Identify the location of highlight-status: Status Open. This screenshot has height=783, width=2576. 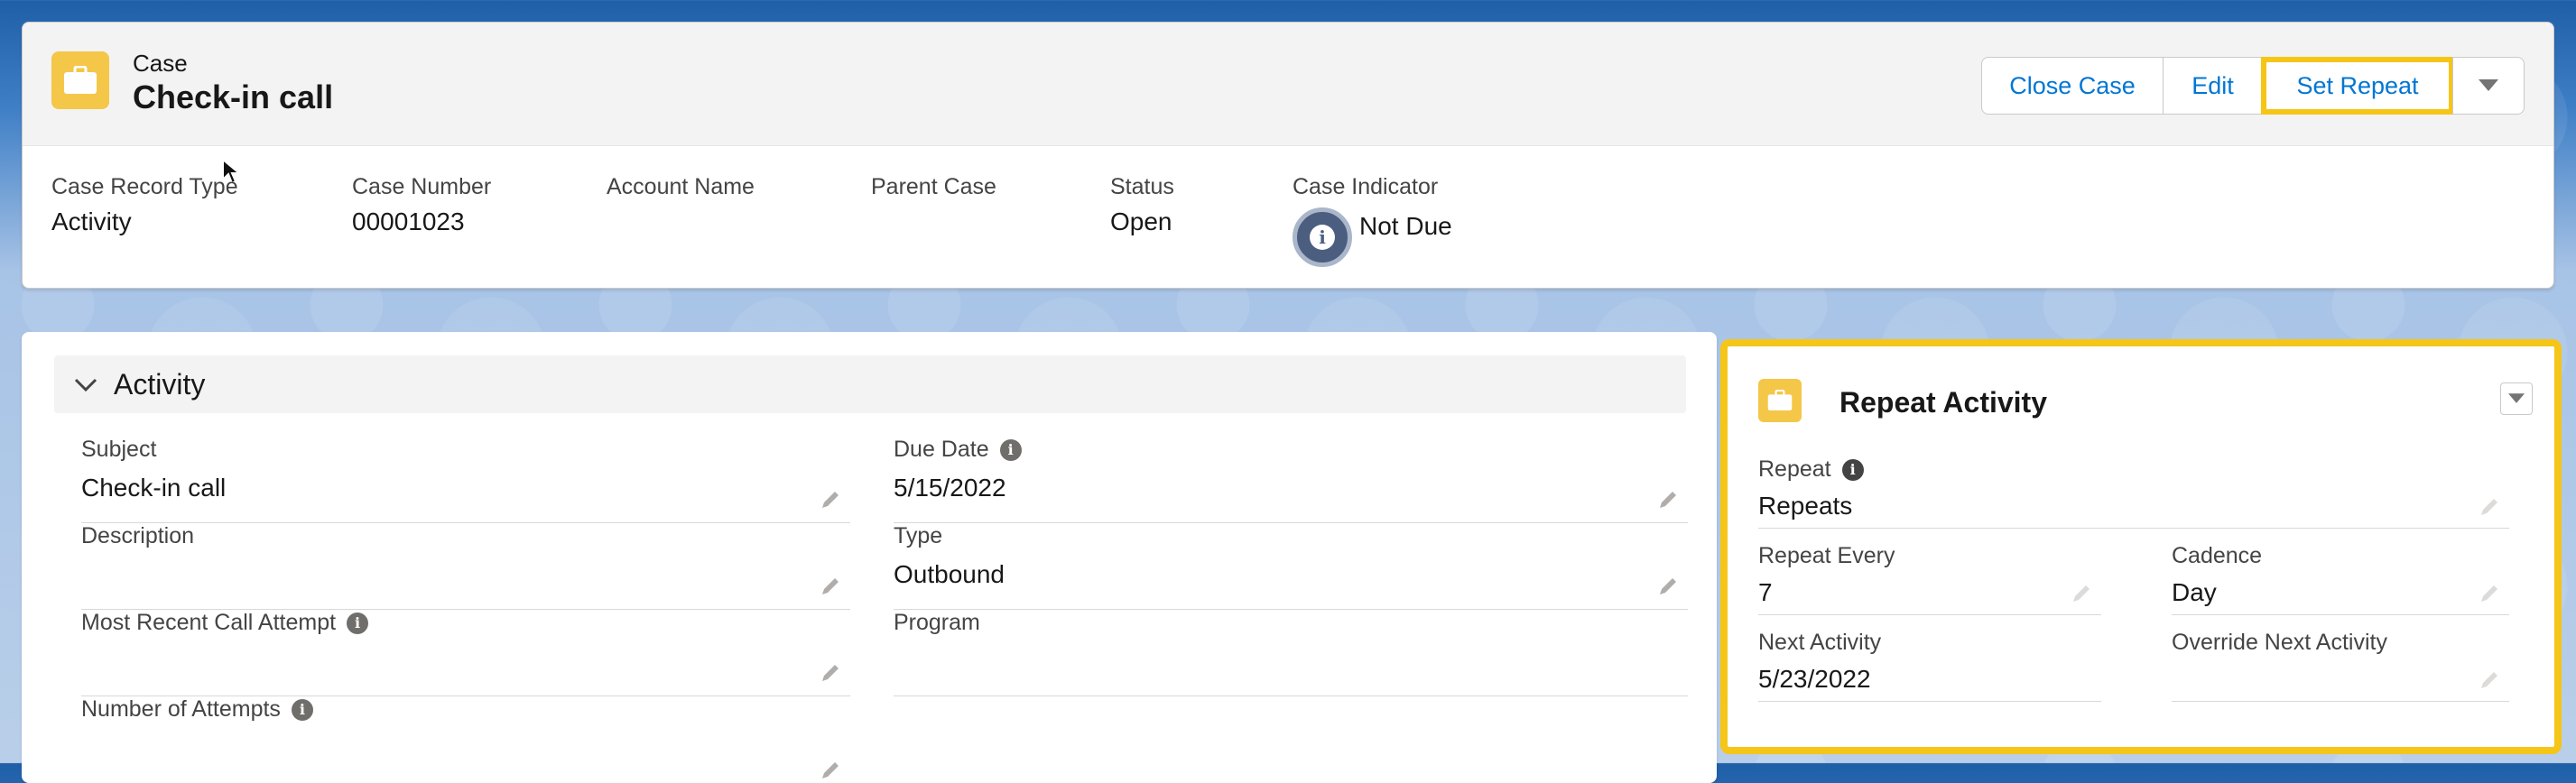
(1142, 205).